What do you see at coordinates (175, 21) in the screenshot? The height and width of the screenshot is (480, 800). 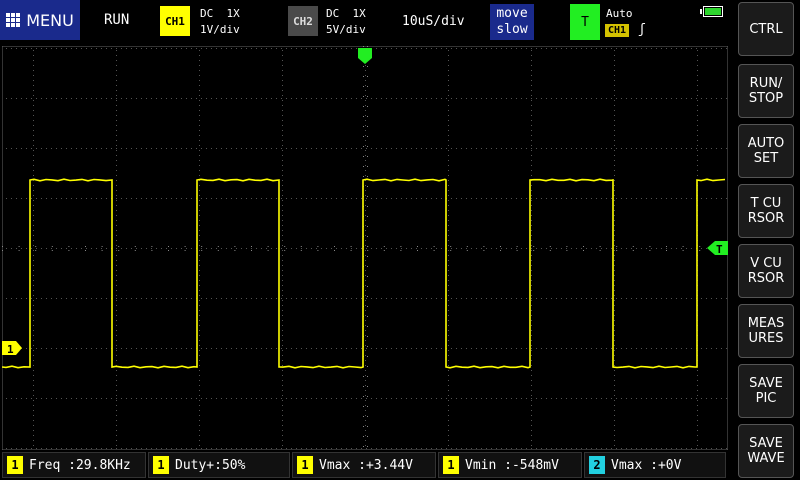 I see `ch1-button: CH1` at bounding box center [175, 21].